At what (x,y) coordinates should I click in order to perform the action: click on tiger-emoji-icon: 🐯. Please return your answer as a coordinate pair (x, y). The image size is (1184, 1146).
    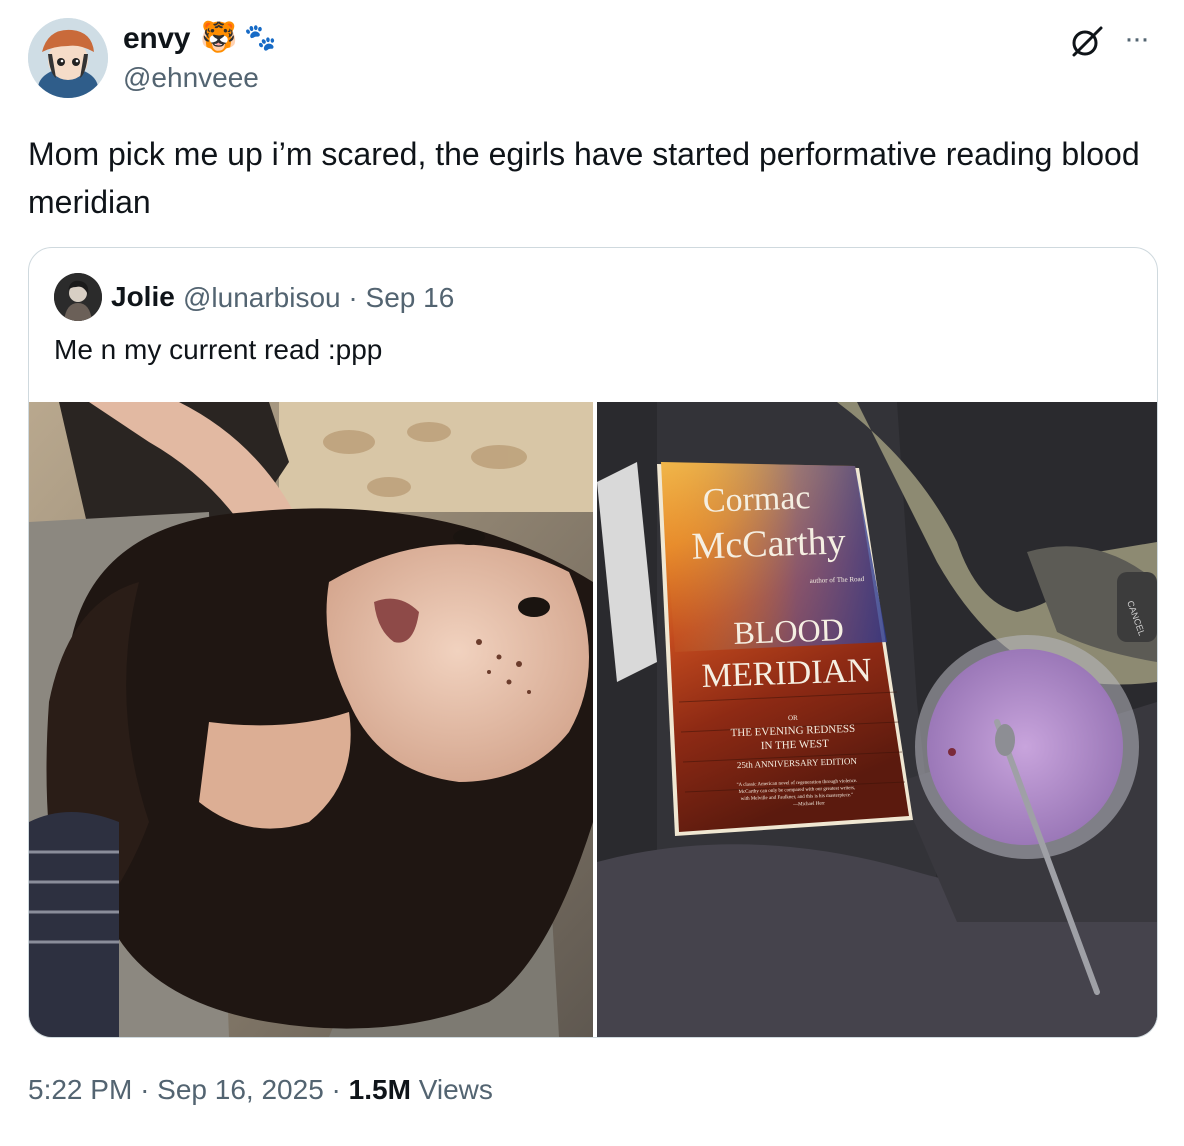
    Looking at the image, I should click on (219, 37).